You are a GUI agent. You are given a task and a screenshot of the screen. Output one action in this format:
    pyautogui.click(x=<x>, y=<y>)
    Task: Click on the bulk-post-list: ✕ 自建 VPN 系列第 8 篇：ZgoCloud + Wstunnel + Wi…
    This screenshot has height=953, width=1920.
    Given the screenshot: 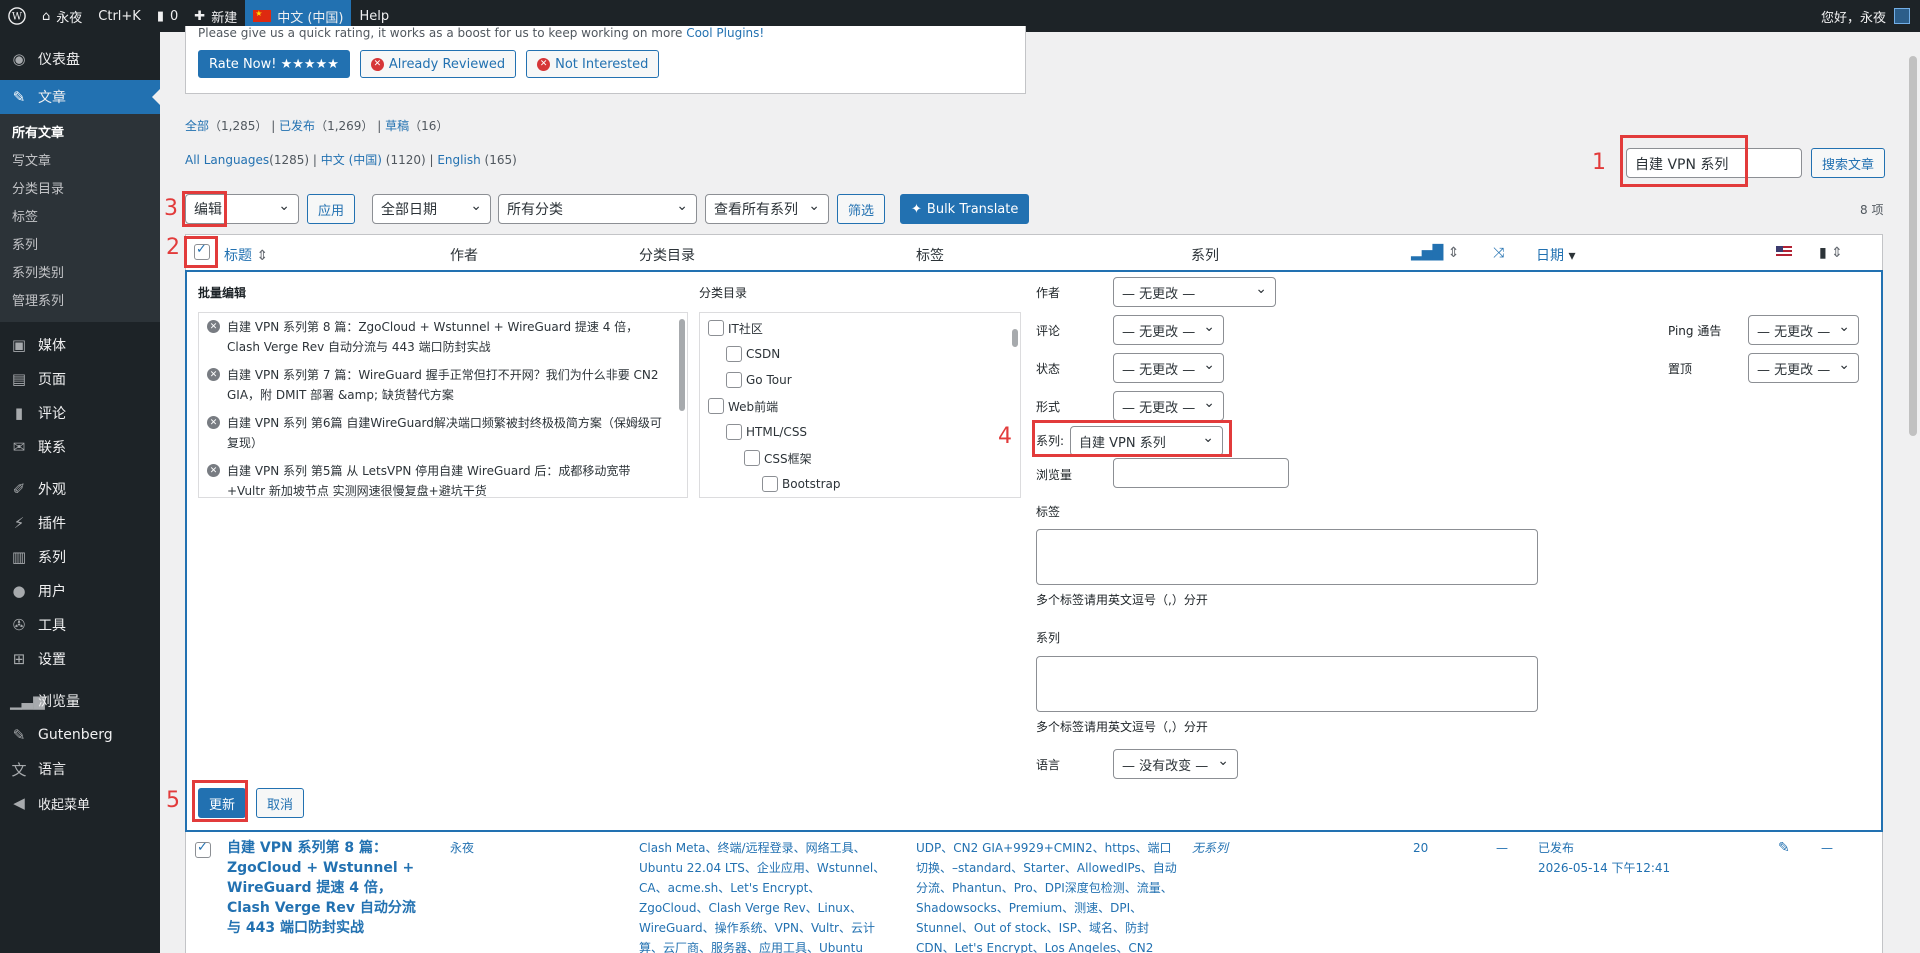 What is the action you would take?
    pyautogui.click(x=443, y=405)
    